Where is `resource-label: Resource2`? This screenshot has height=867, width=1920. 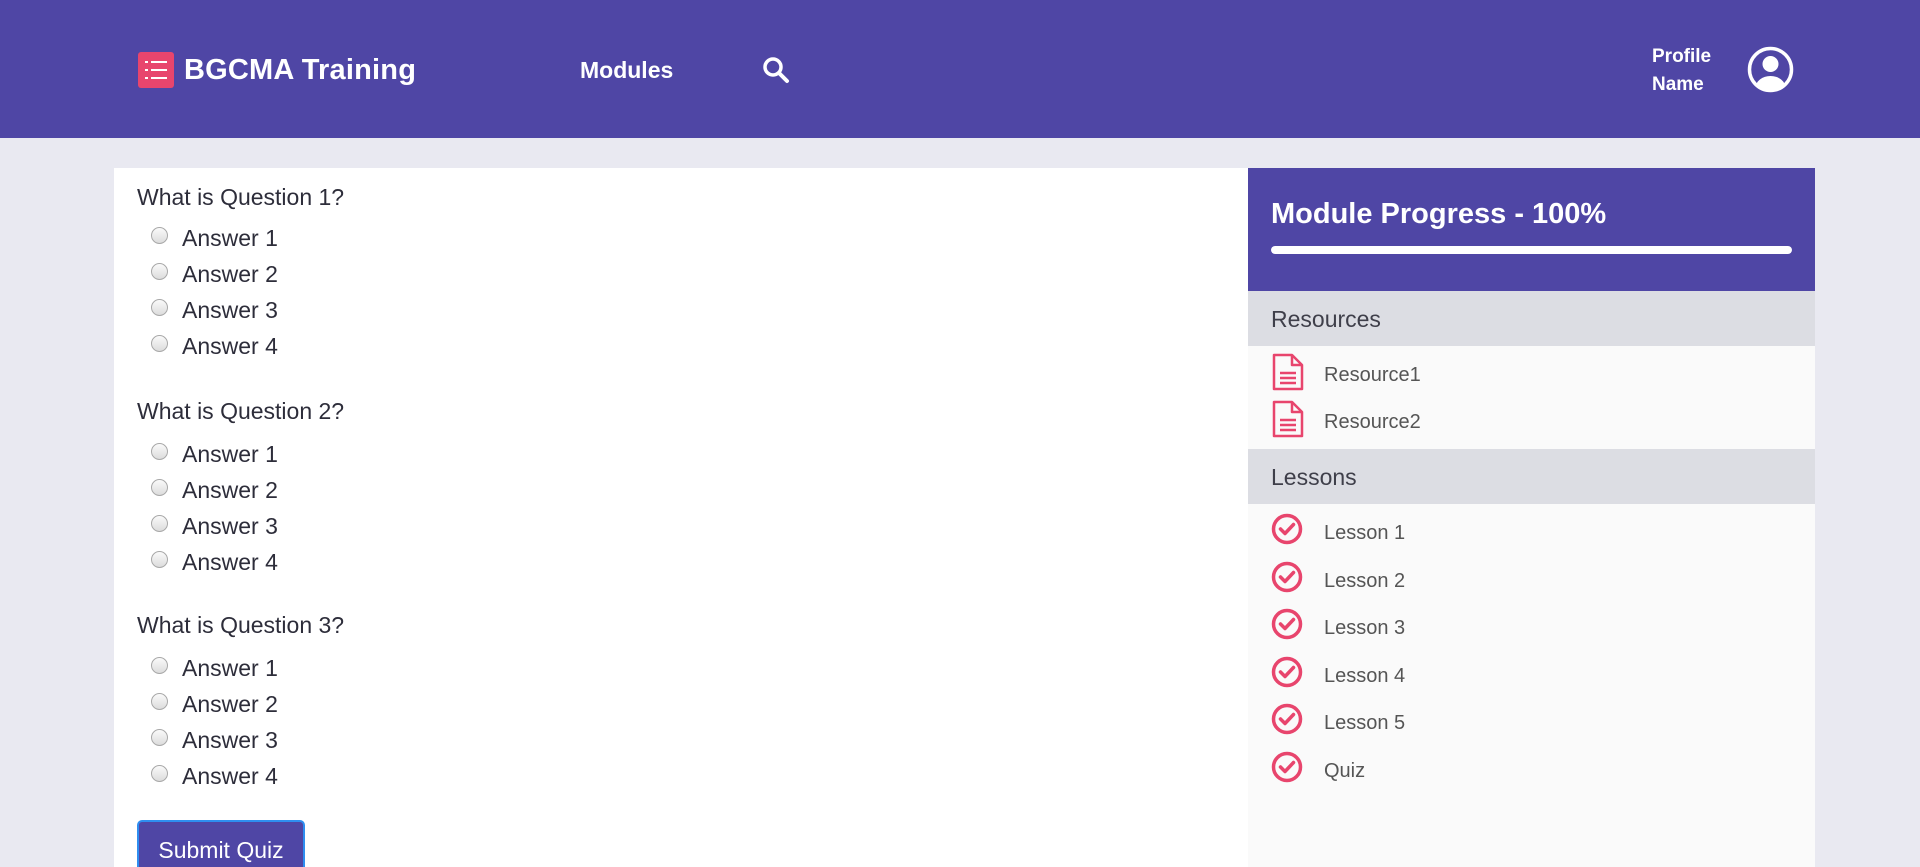 resource-label: Resource2 is located at coordinates (1372, 421).